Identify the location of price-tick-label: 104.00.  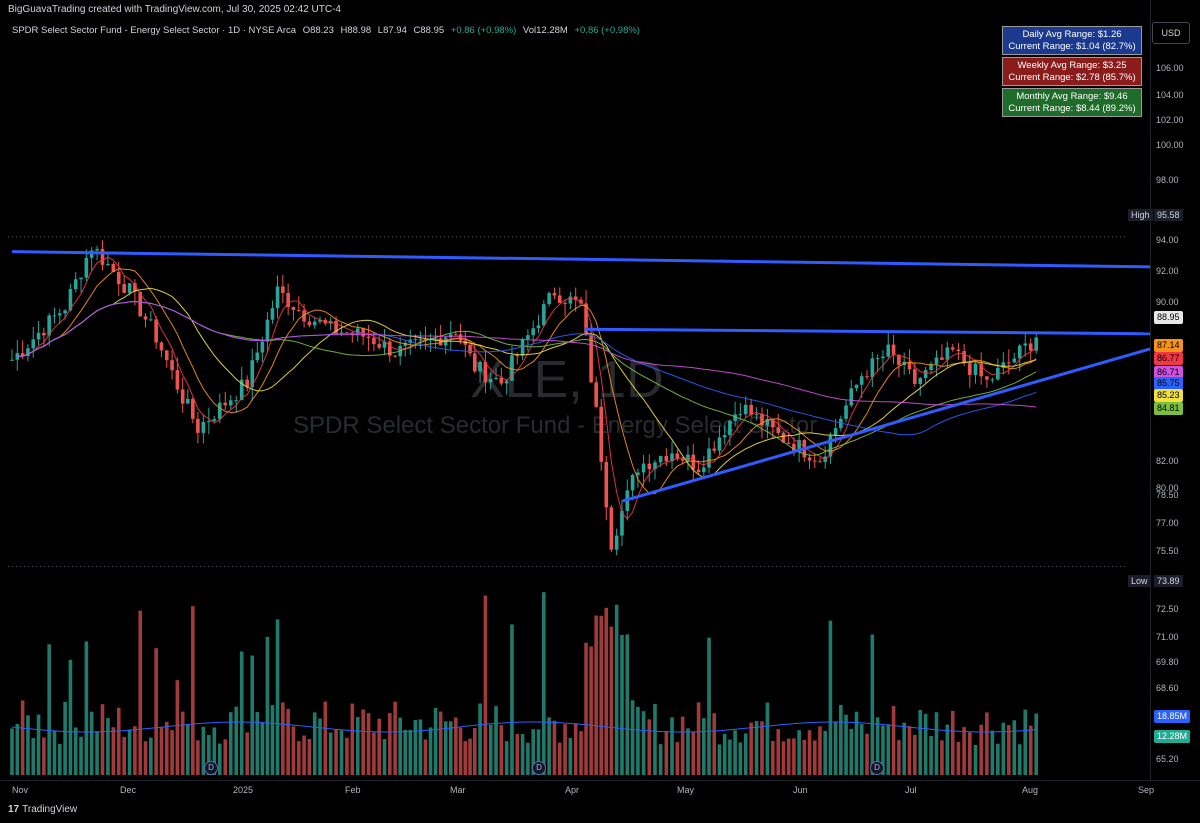
(1170, 95).